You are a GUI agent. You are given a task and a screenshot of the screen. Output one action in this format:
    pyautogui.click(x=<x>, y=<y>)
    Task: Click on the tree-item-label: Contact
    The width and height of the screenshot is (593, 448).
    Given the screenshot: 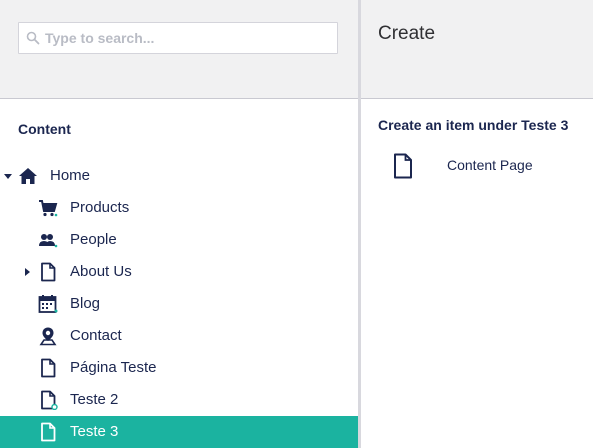 What is the action you would take?
    pyautogui.click(x=96, y=335)
    